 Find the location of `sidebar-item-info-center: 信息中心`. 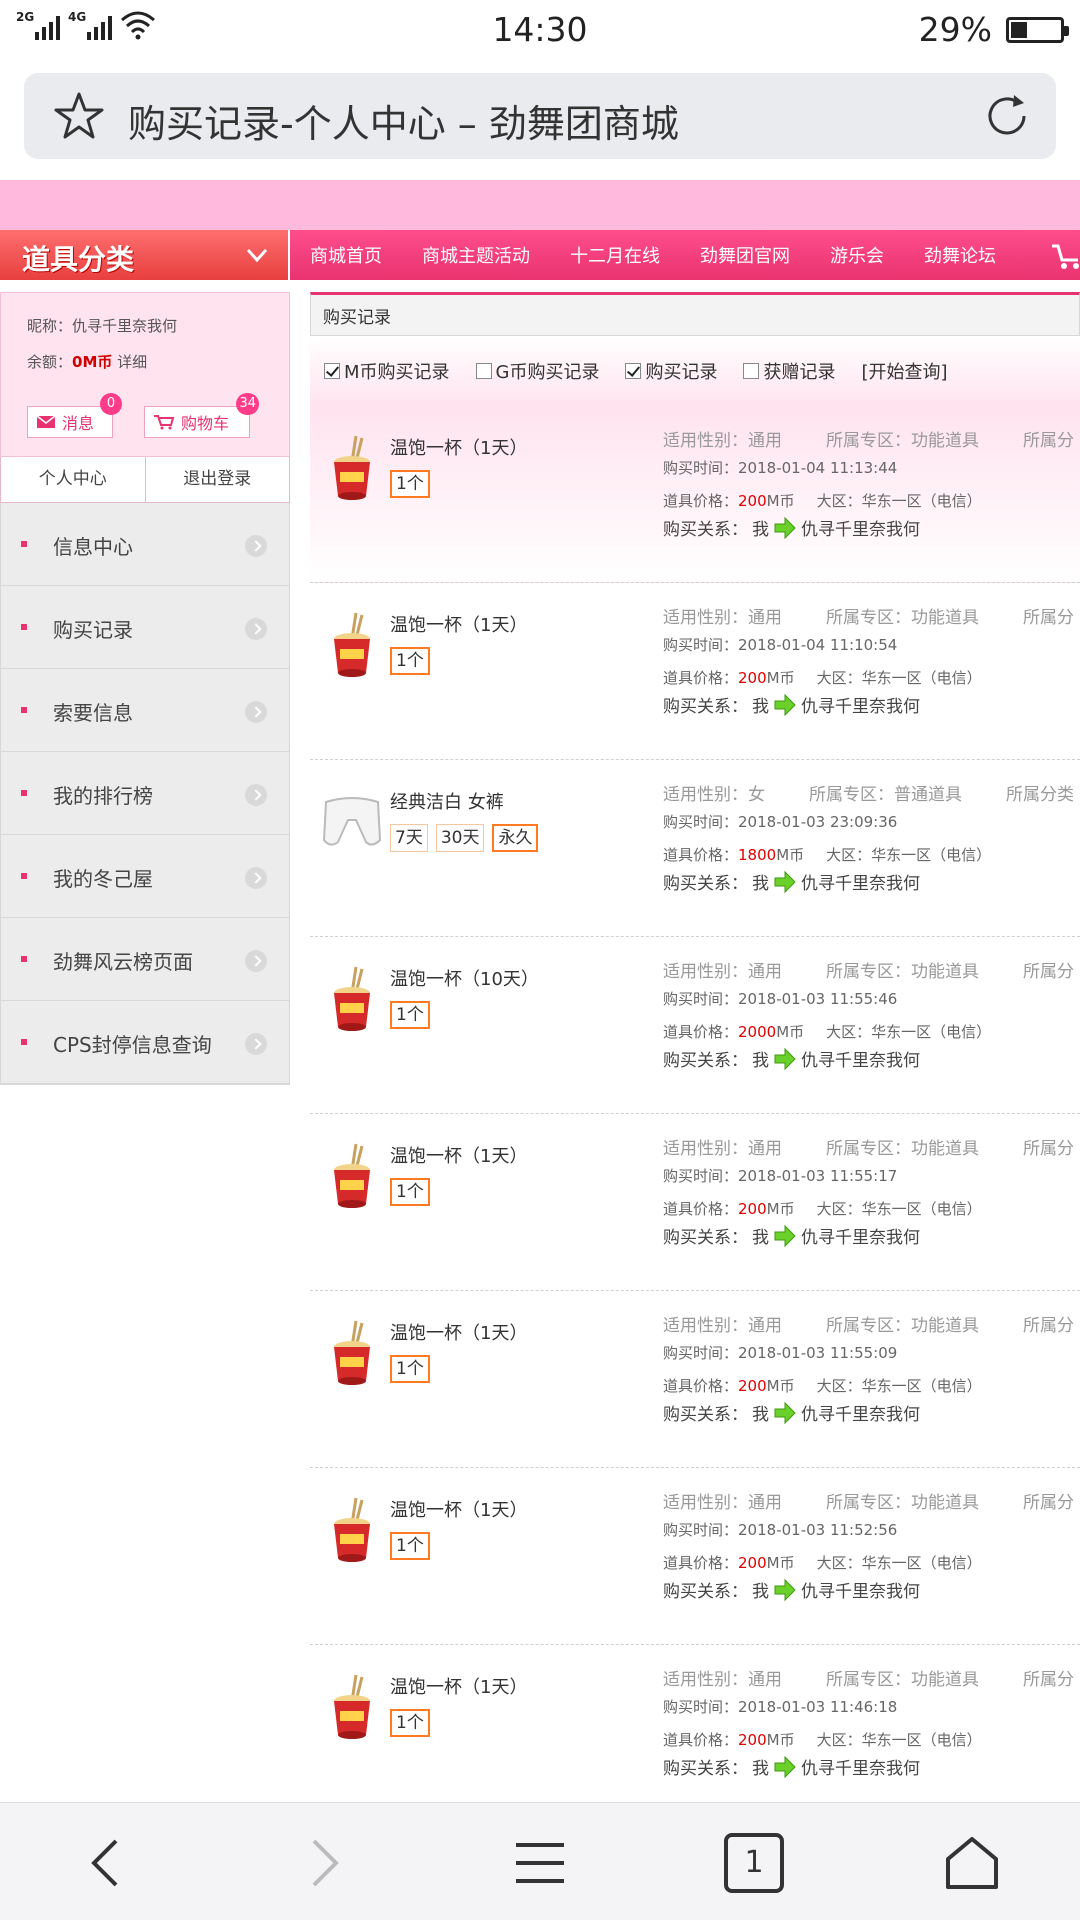

sidebar-item-info-center: 信息中心 is located at coordinates (145, 544).